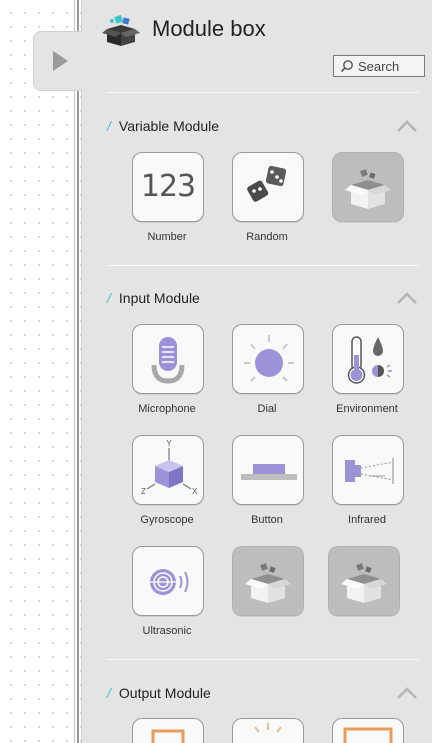 The width and height of the screenshot is (432, 743). I want to click on module-label: Environment, so click(367, 409).